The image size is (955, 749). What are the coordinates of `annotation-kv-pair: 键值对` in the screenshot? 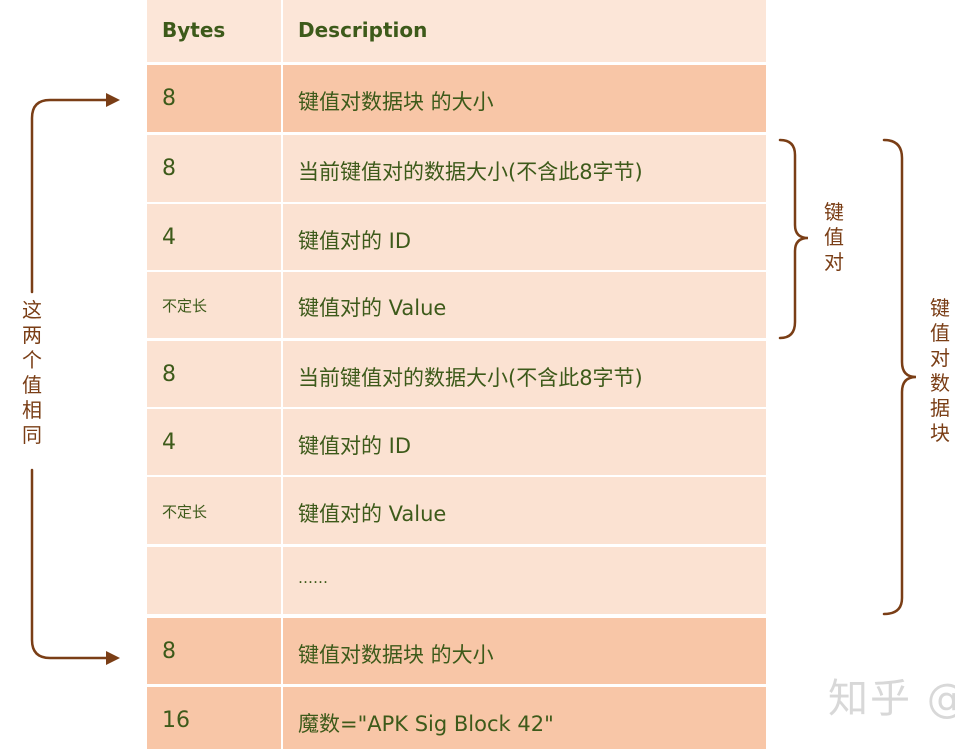 It's located at (834, 237).